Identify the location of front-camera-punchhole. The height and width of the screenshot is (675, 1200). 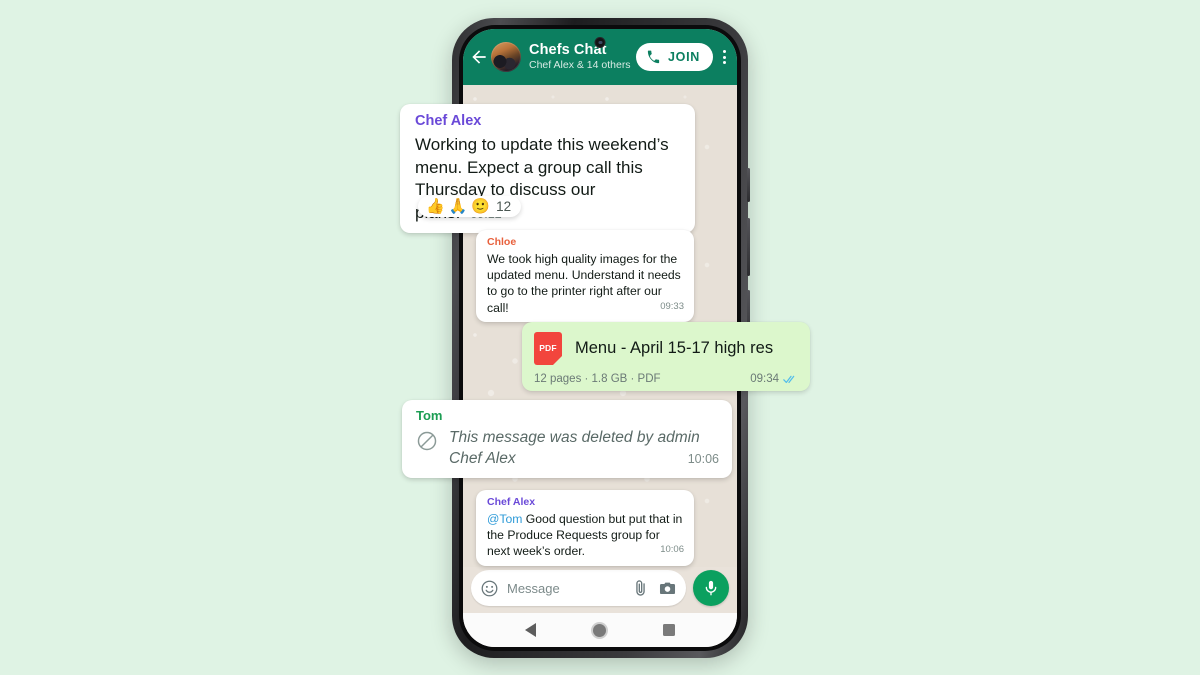
(600, 42).